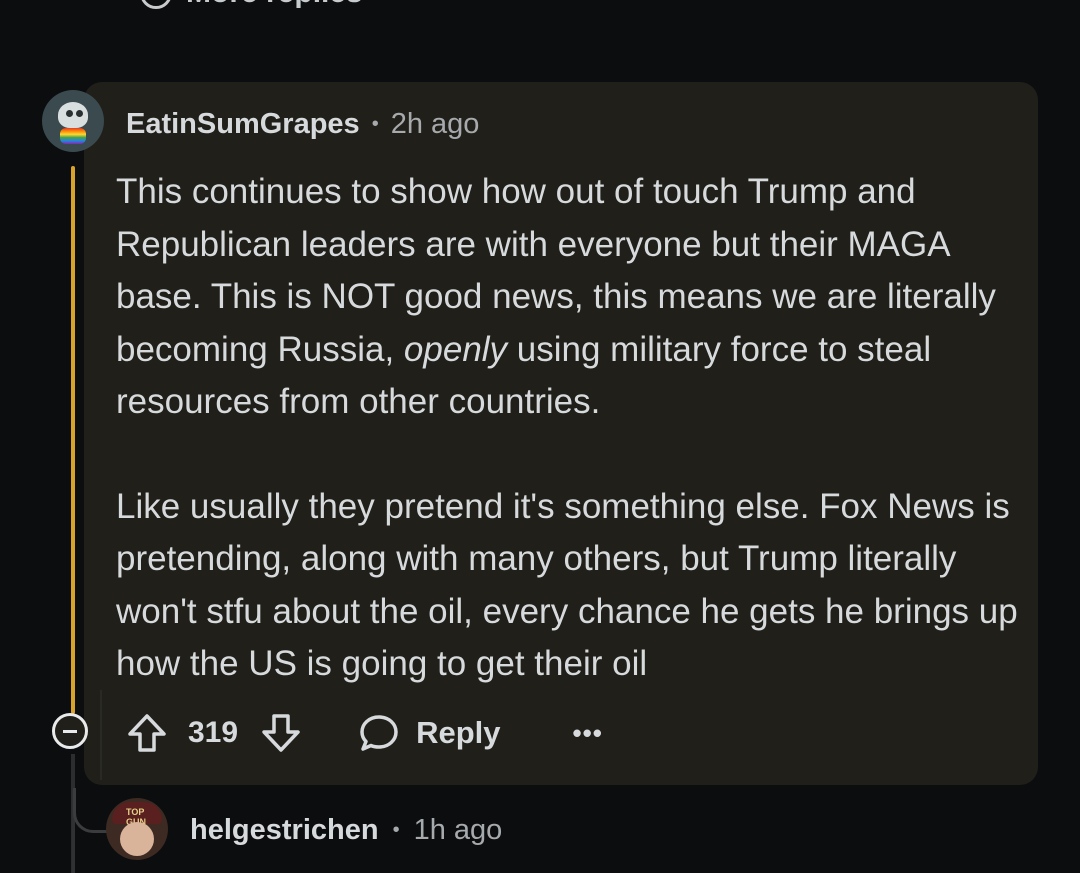  I want to click on avatar-skull-graphic, so click(73, 115).